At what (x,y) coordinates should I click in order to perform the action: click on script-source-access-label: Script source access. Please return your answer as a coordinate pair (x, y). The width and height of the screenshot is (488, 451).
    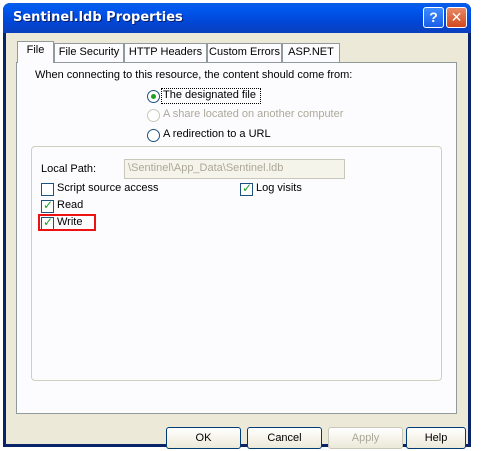
    Looking at the image, I should click on (107, 188).